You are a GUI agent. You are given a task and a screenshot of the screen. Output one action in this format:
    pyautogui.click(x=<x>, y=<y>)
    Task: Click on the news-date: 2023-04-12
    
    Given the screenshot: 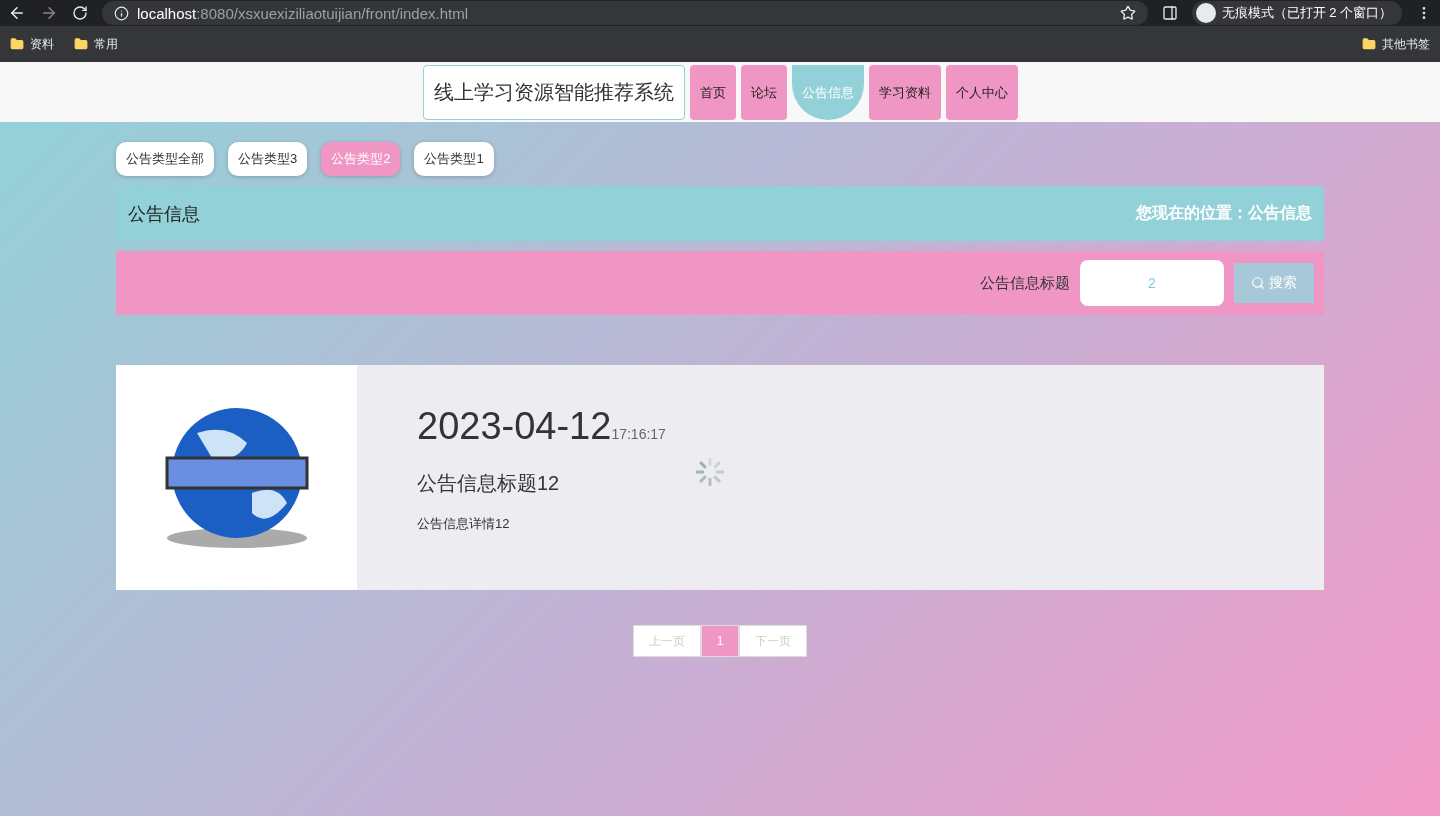 What is the action you would take?
    pyautogui.click(x=514, y=426)
    